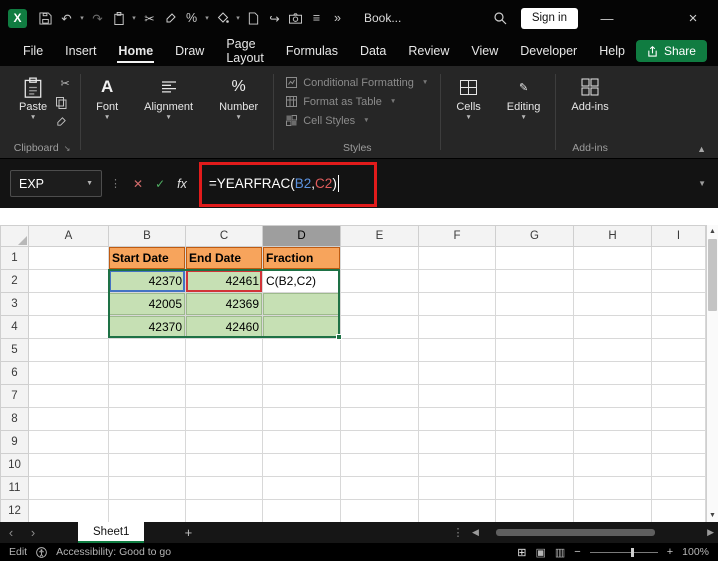 This screenshot has height=561, width=718. What do you see at coordinates (612, 304) in the screenshot?
I see `cell-H3` at bounding box center [612, 304].